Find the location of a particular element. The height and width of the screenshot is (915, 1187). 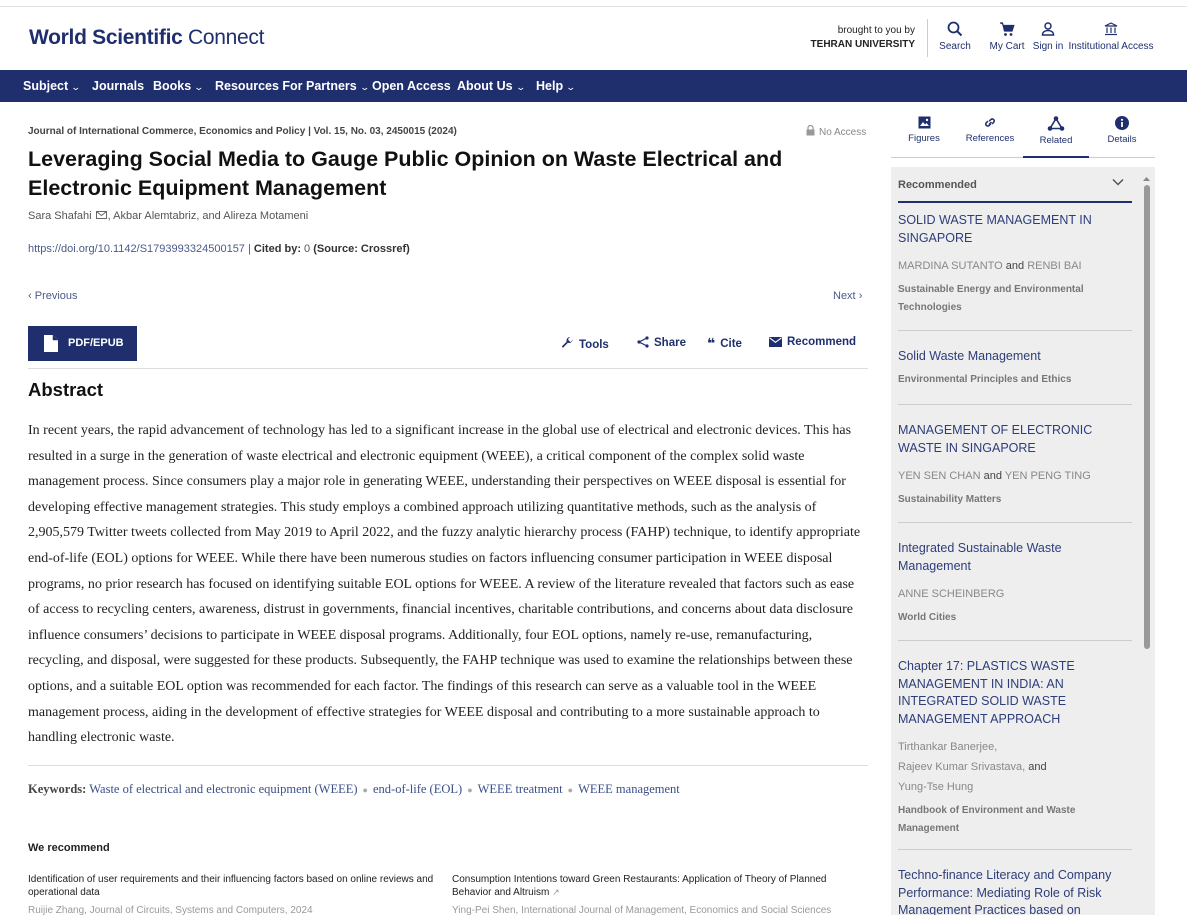

site-logo: World Scientific Connect is located at coordinates (146, 38).